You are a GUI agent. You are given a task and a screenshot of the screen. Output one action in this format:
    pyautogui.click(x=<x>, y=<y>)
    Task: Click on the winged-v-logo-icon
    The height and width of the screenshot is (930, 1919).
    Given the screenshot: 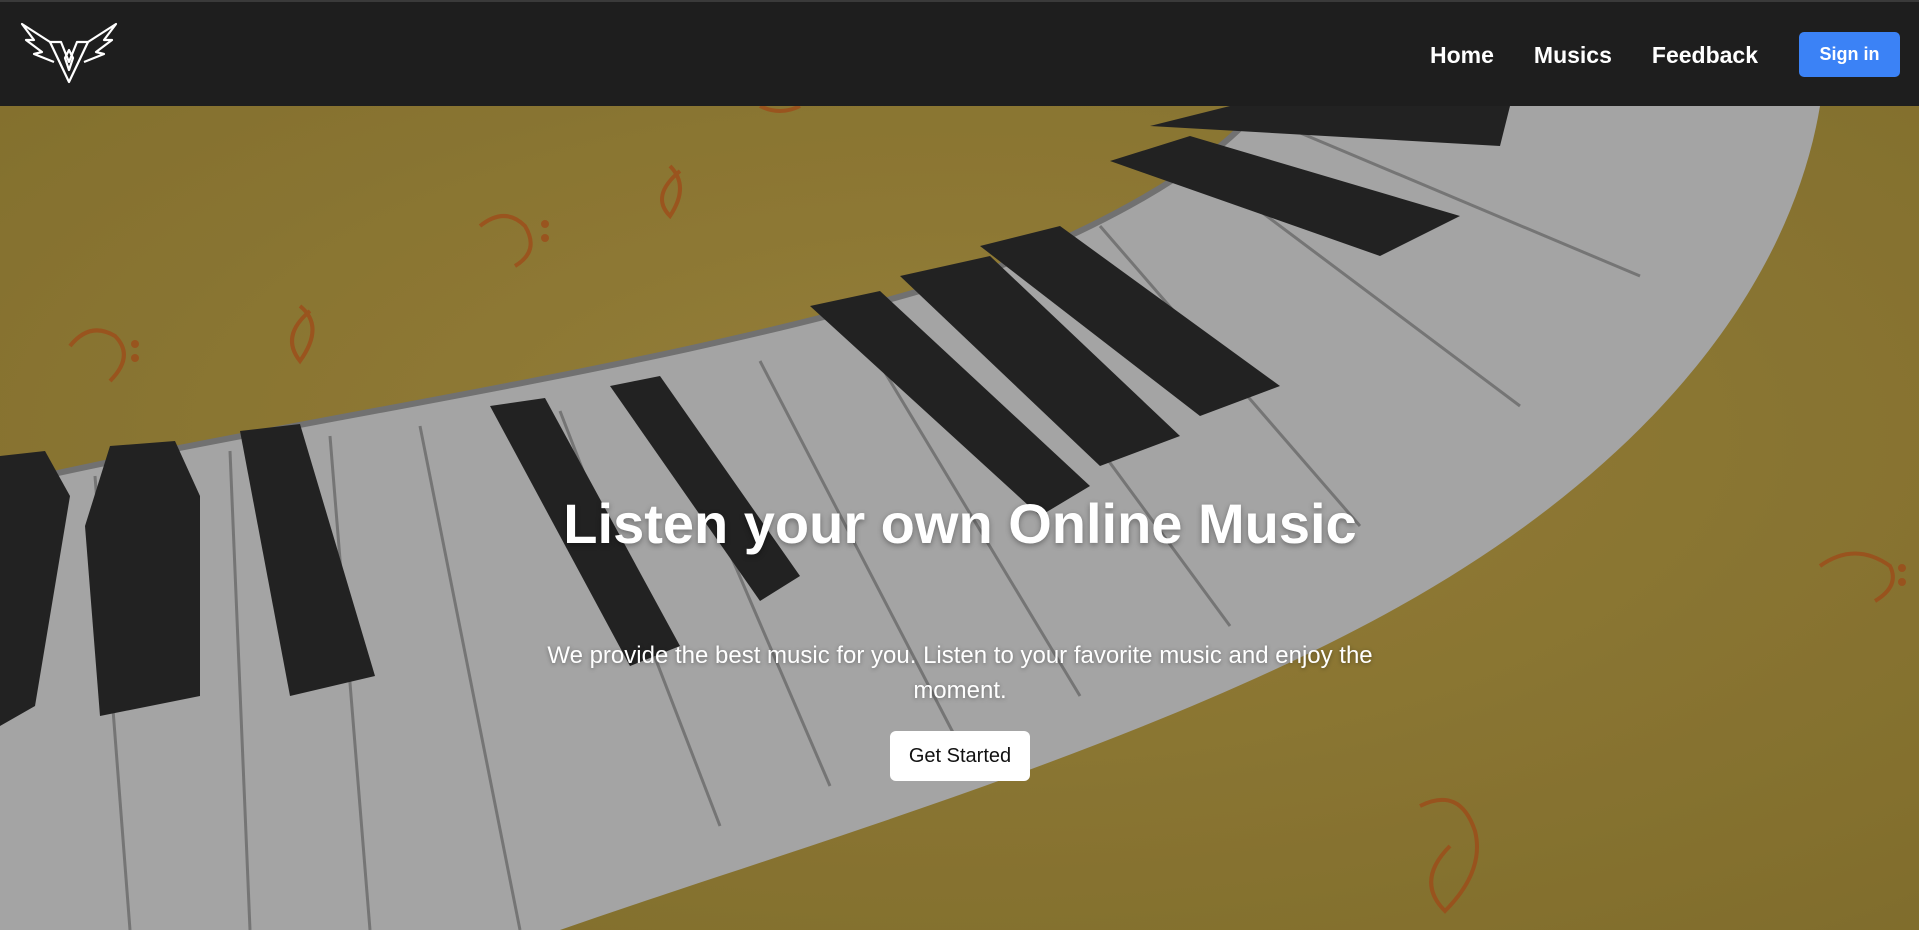 What is the action you would take?
    pyautogui.click(x=69, y=54)
    